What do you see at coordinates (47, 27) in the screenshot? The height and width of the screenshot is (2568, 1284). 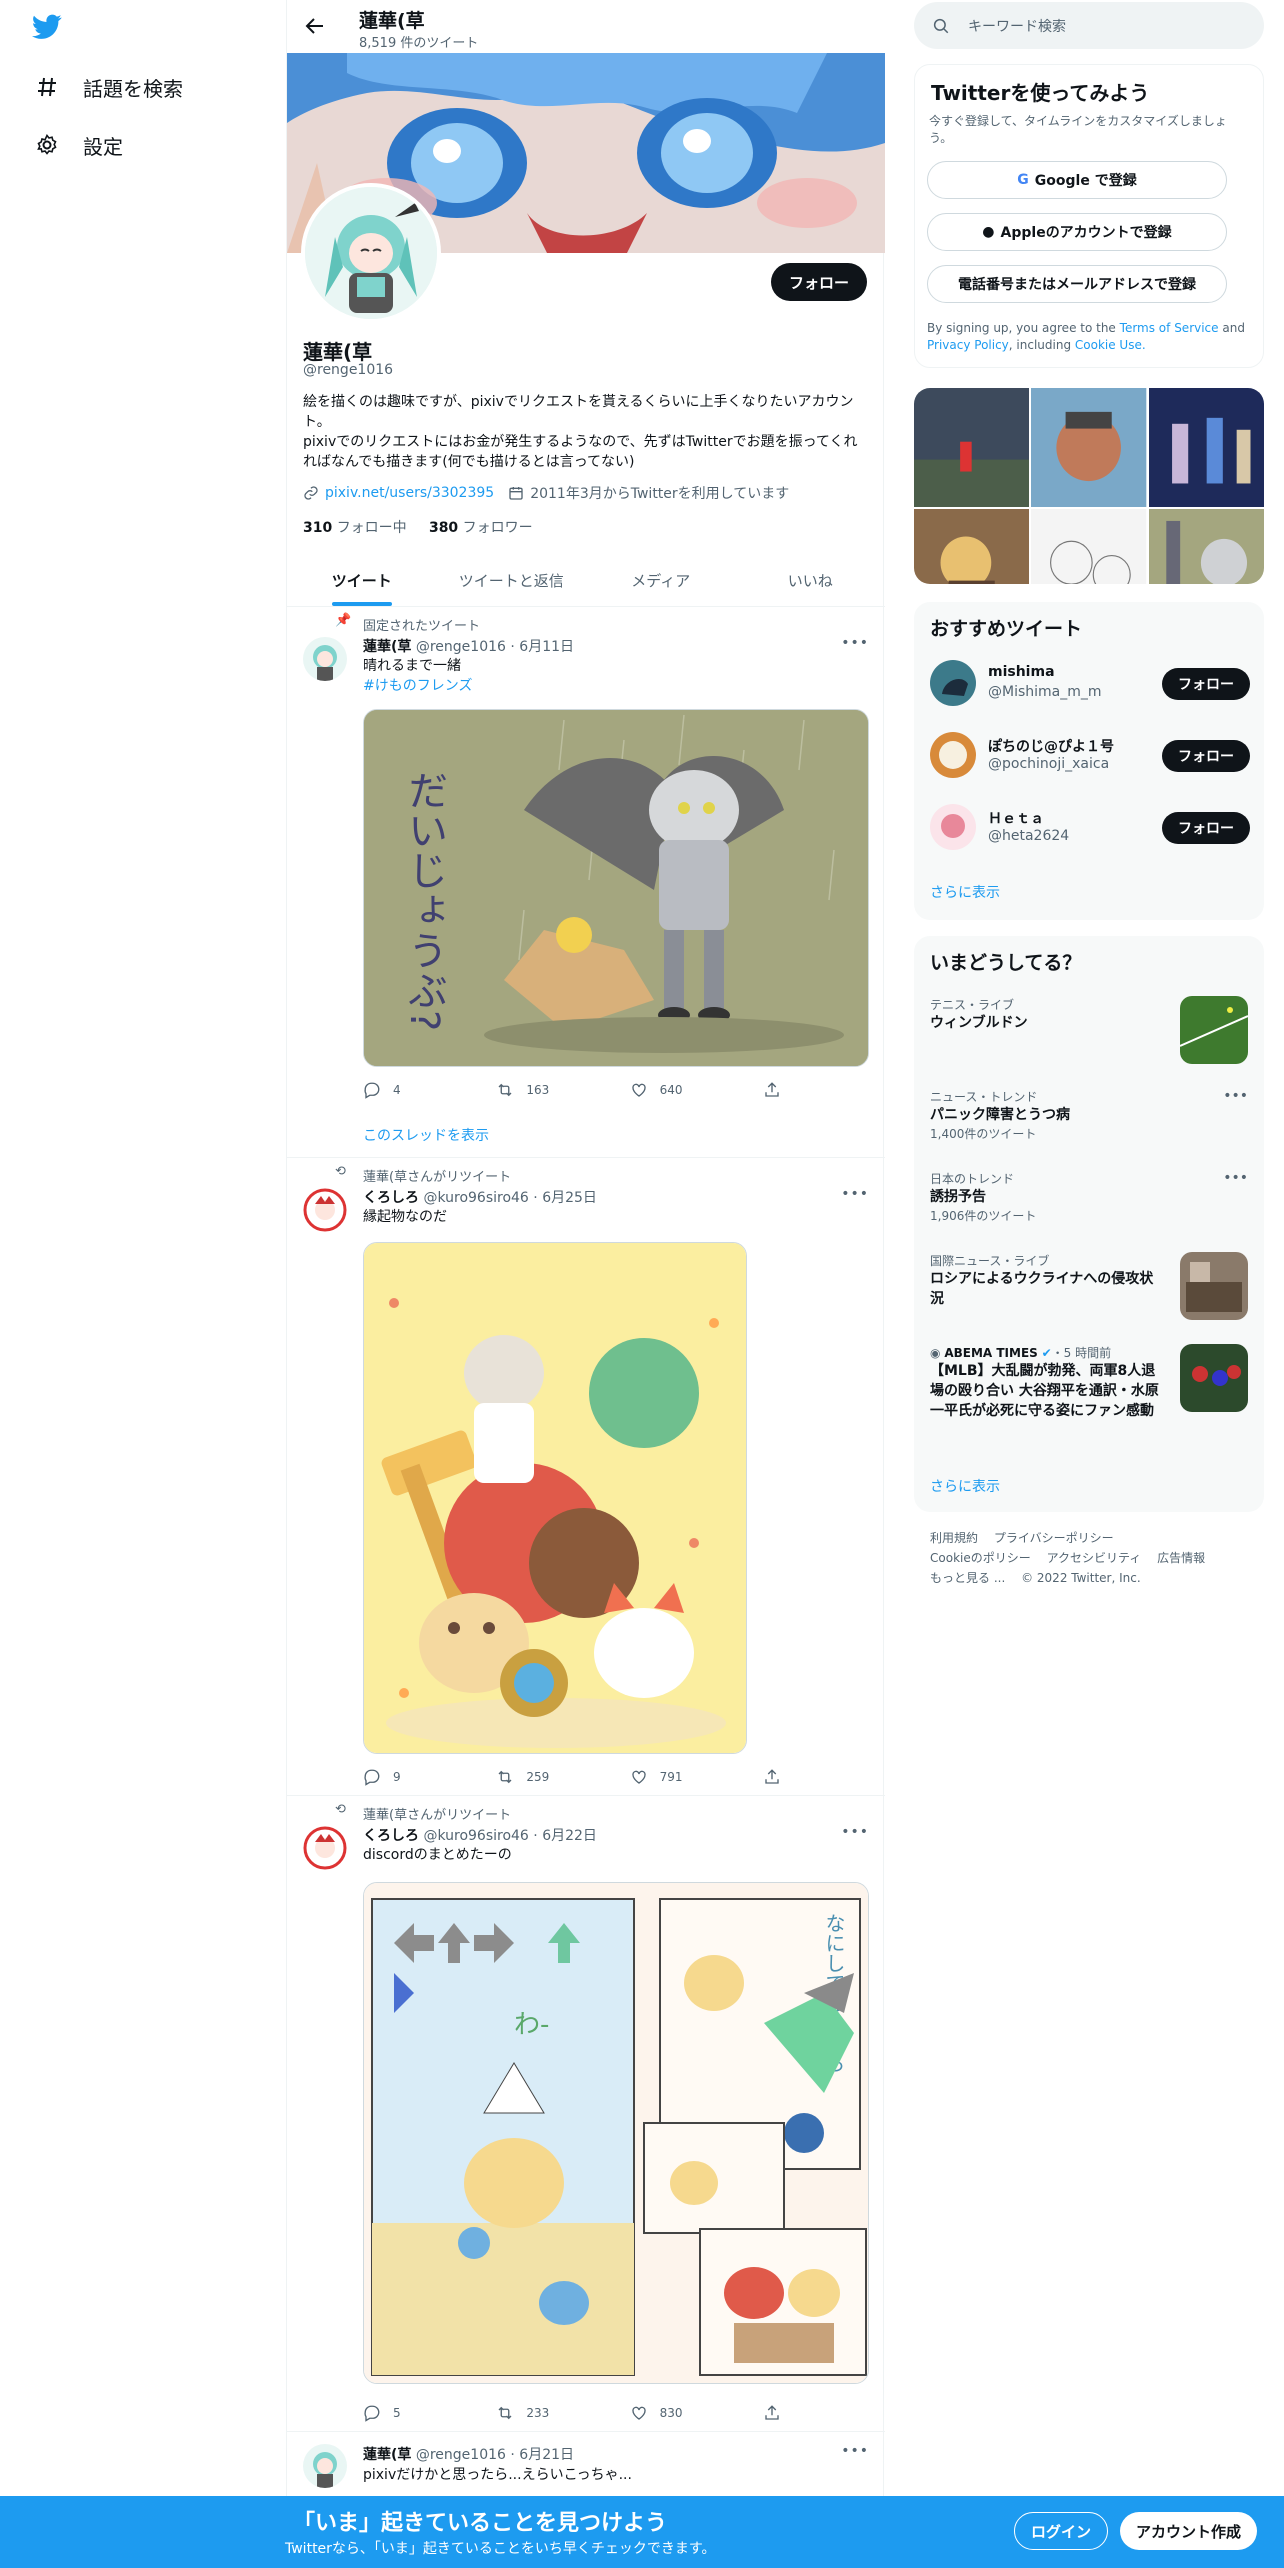 I see `twitter-logo-icon` at bounding box center [47, 27].